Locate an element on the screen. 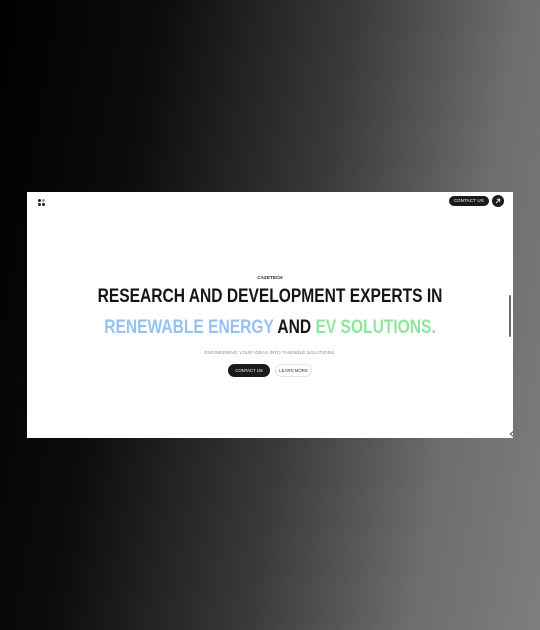  learn-more-button: LEARN MORE is located at coordinates (293, 370).